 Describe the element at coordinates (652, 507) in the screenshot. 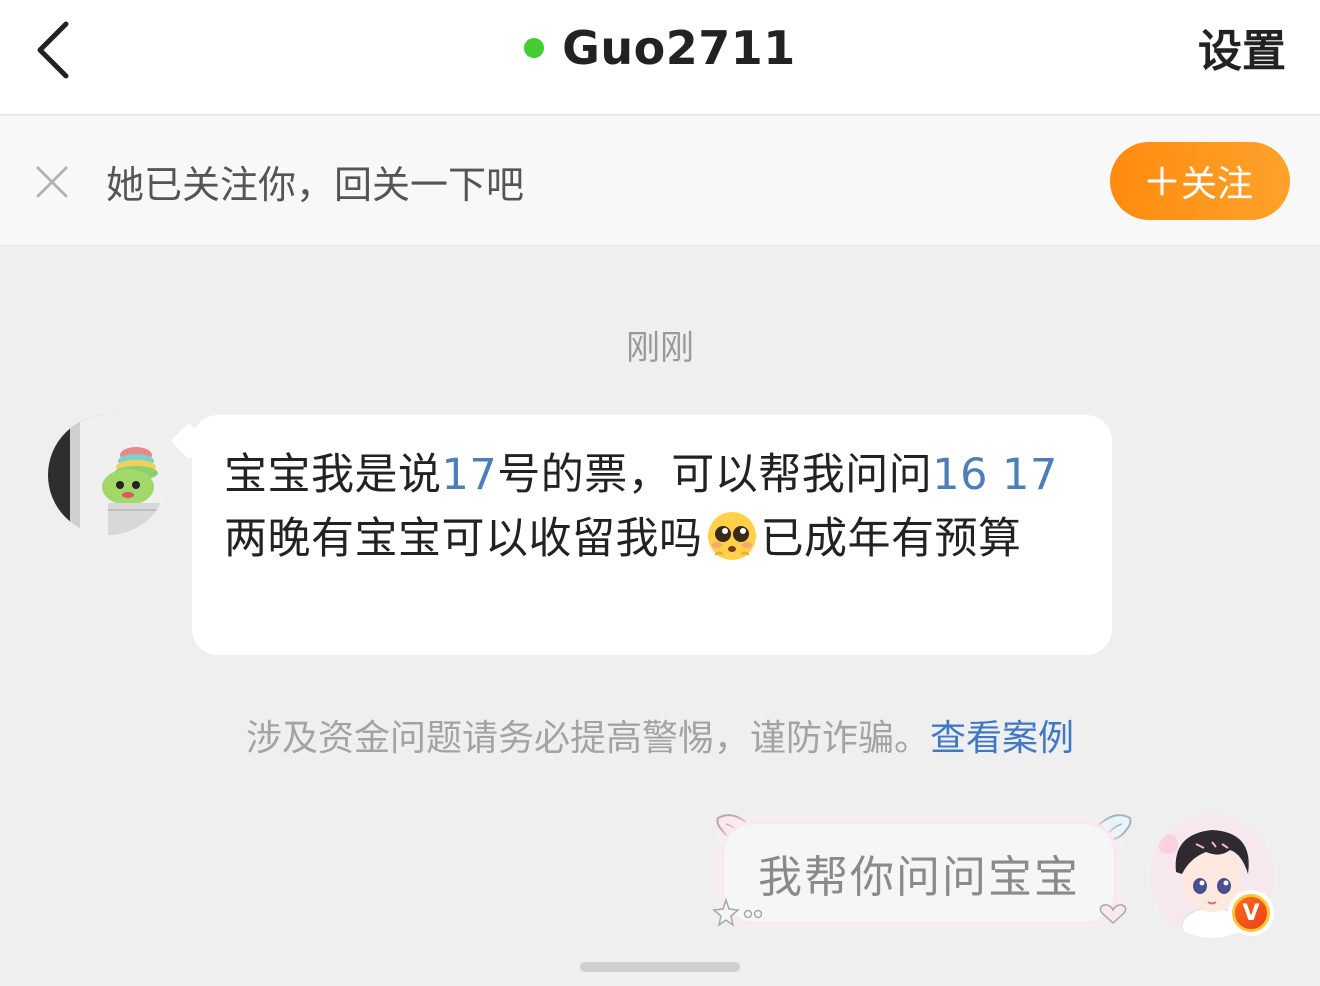

I see `incoming-message-text: 宝宝我是说17号的票，可以帮我问问16 17 两晚有宝宝可以收留我吗 已成年有预算` at that location.